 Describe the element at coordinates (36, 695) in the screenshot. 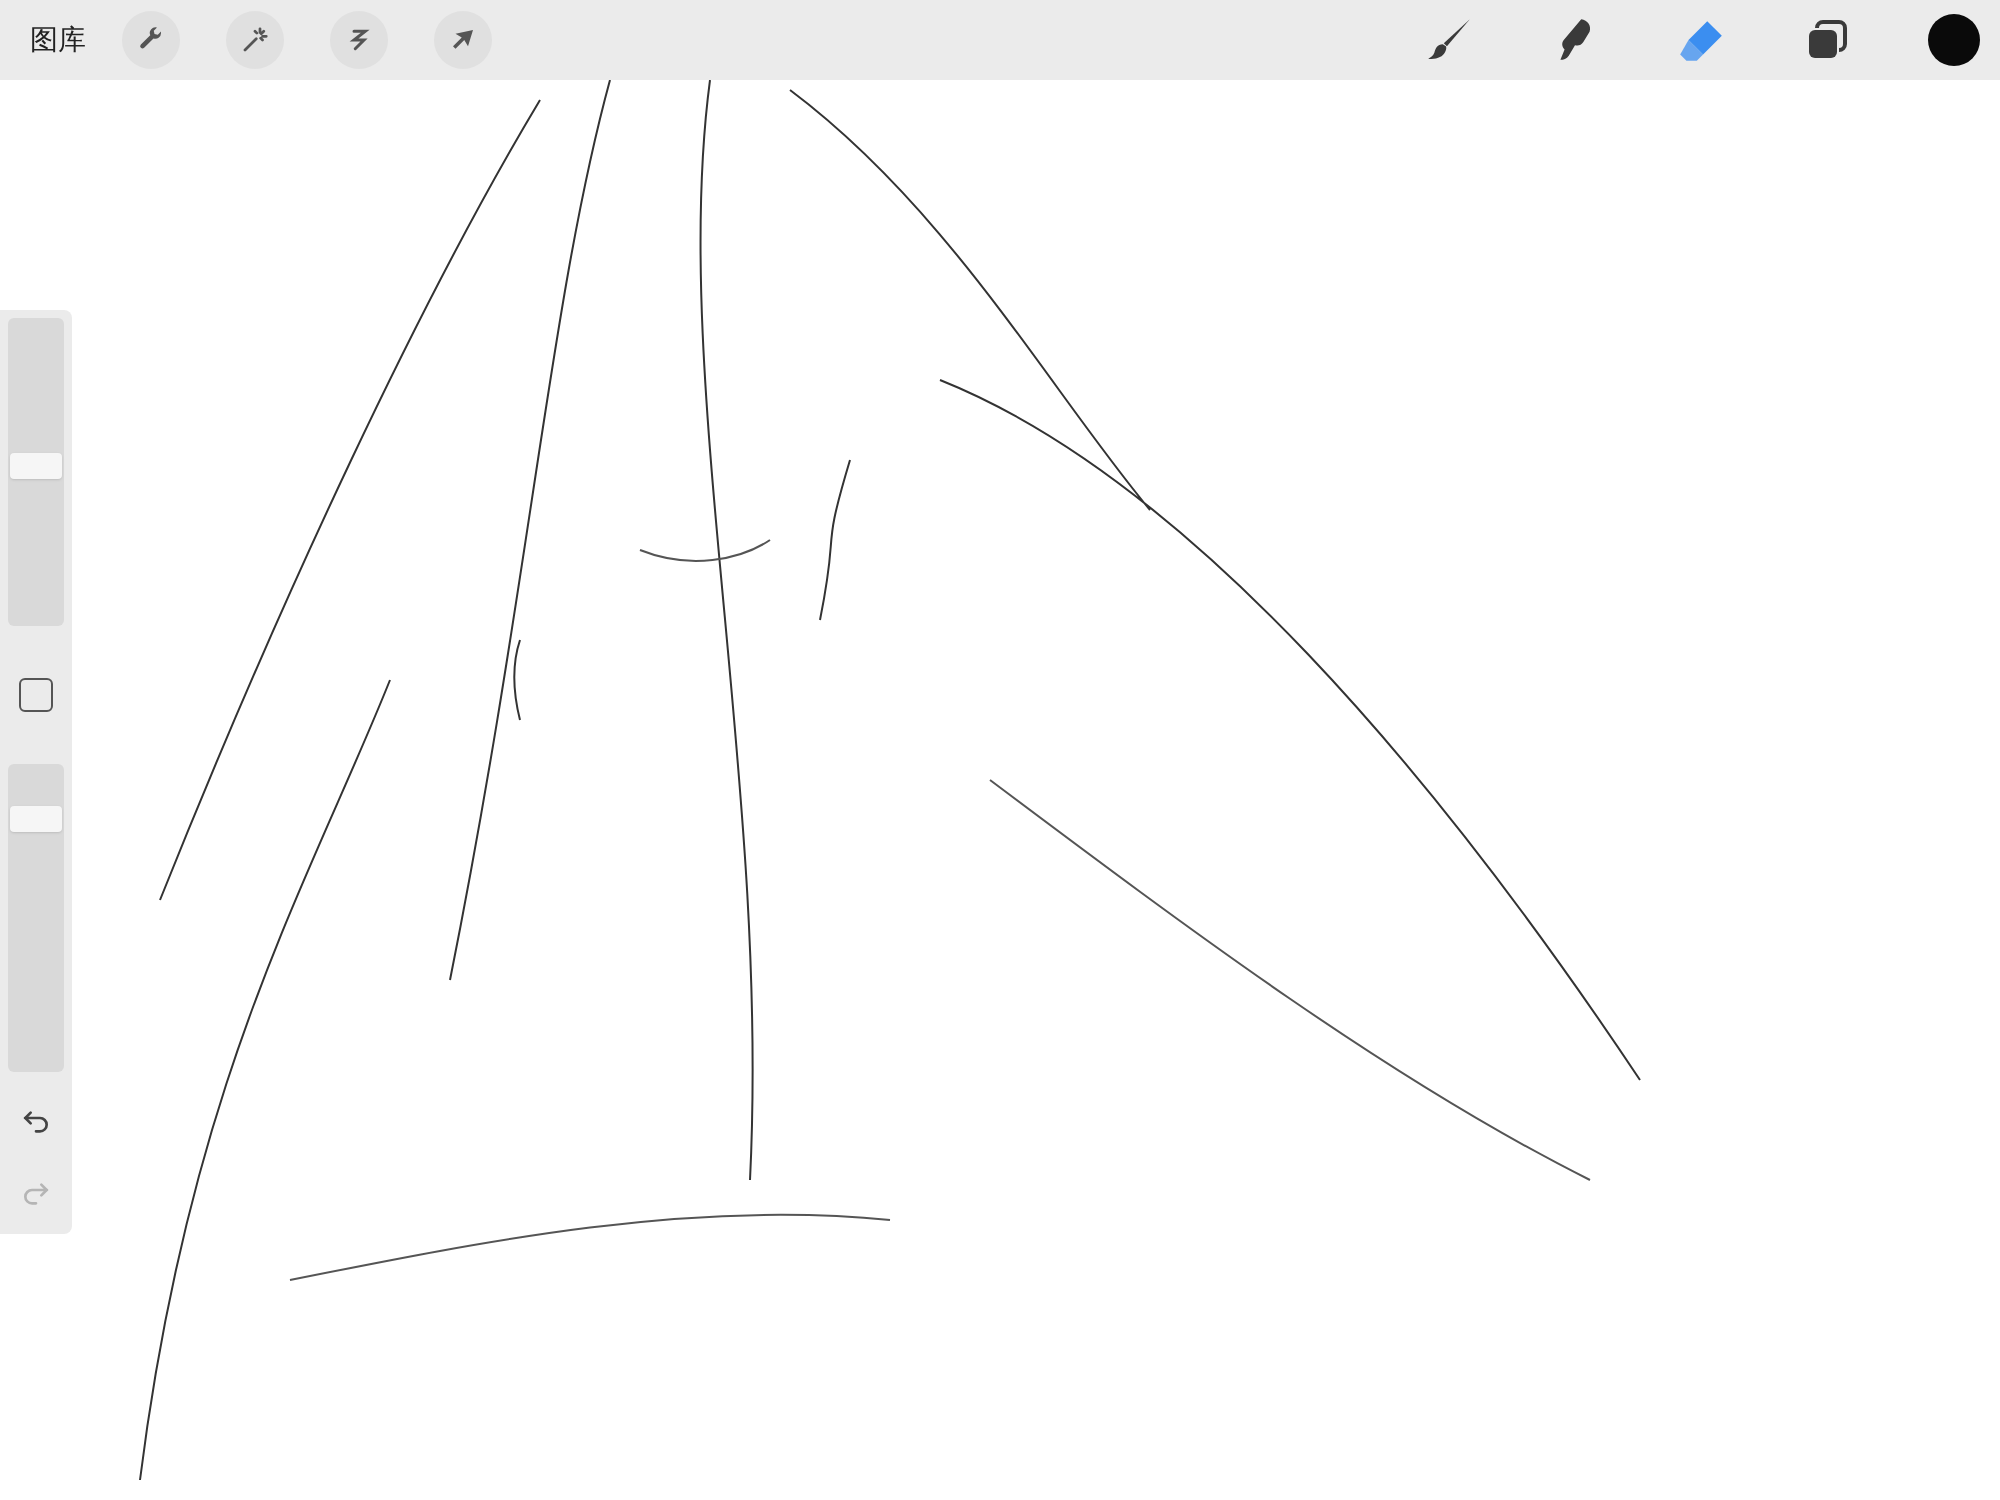

I see `modify-button` at that location.